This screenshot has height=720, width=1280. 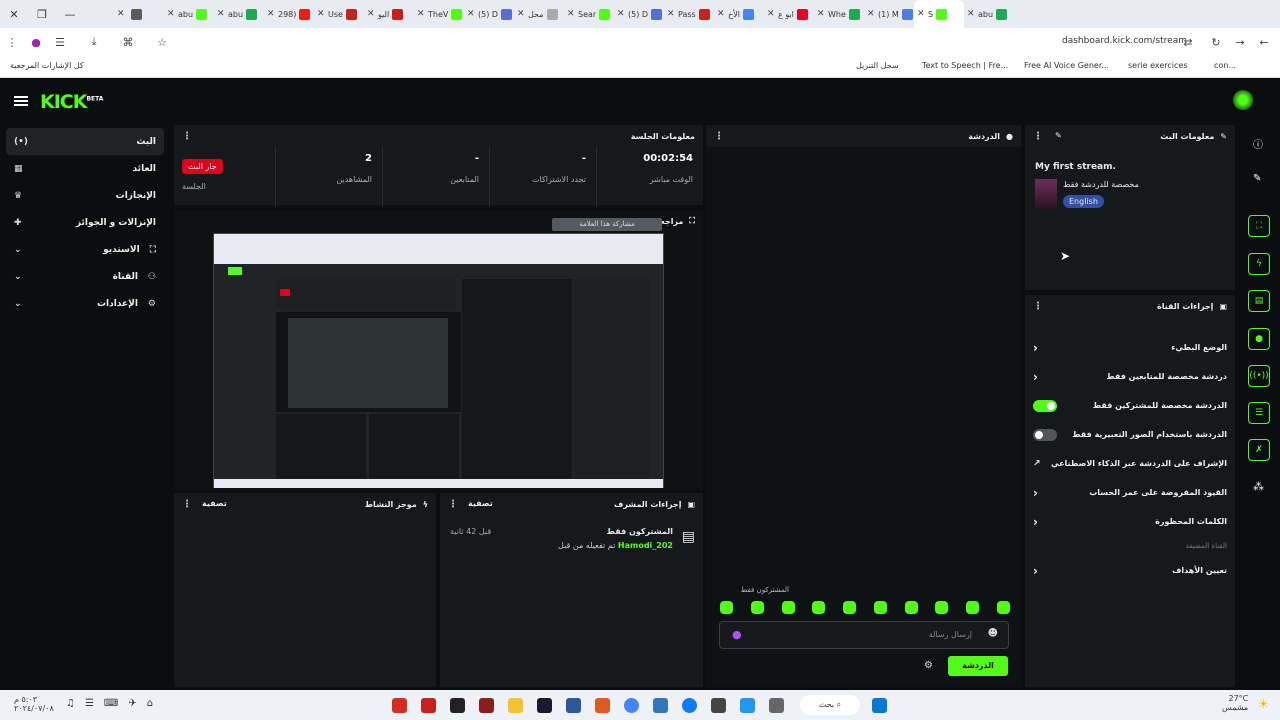 I want to click on window-minimize-icon: —, so click(x=70, y=14).